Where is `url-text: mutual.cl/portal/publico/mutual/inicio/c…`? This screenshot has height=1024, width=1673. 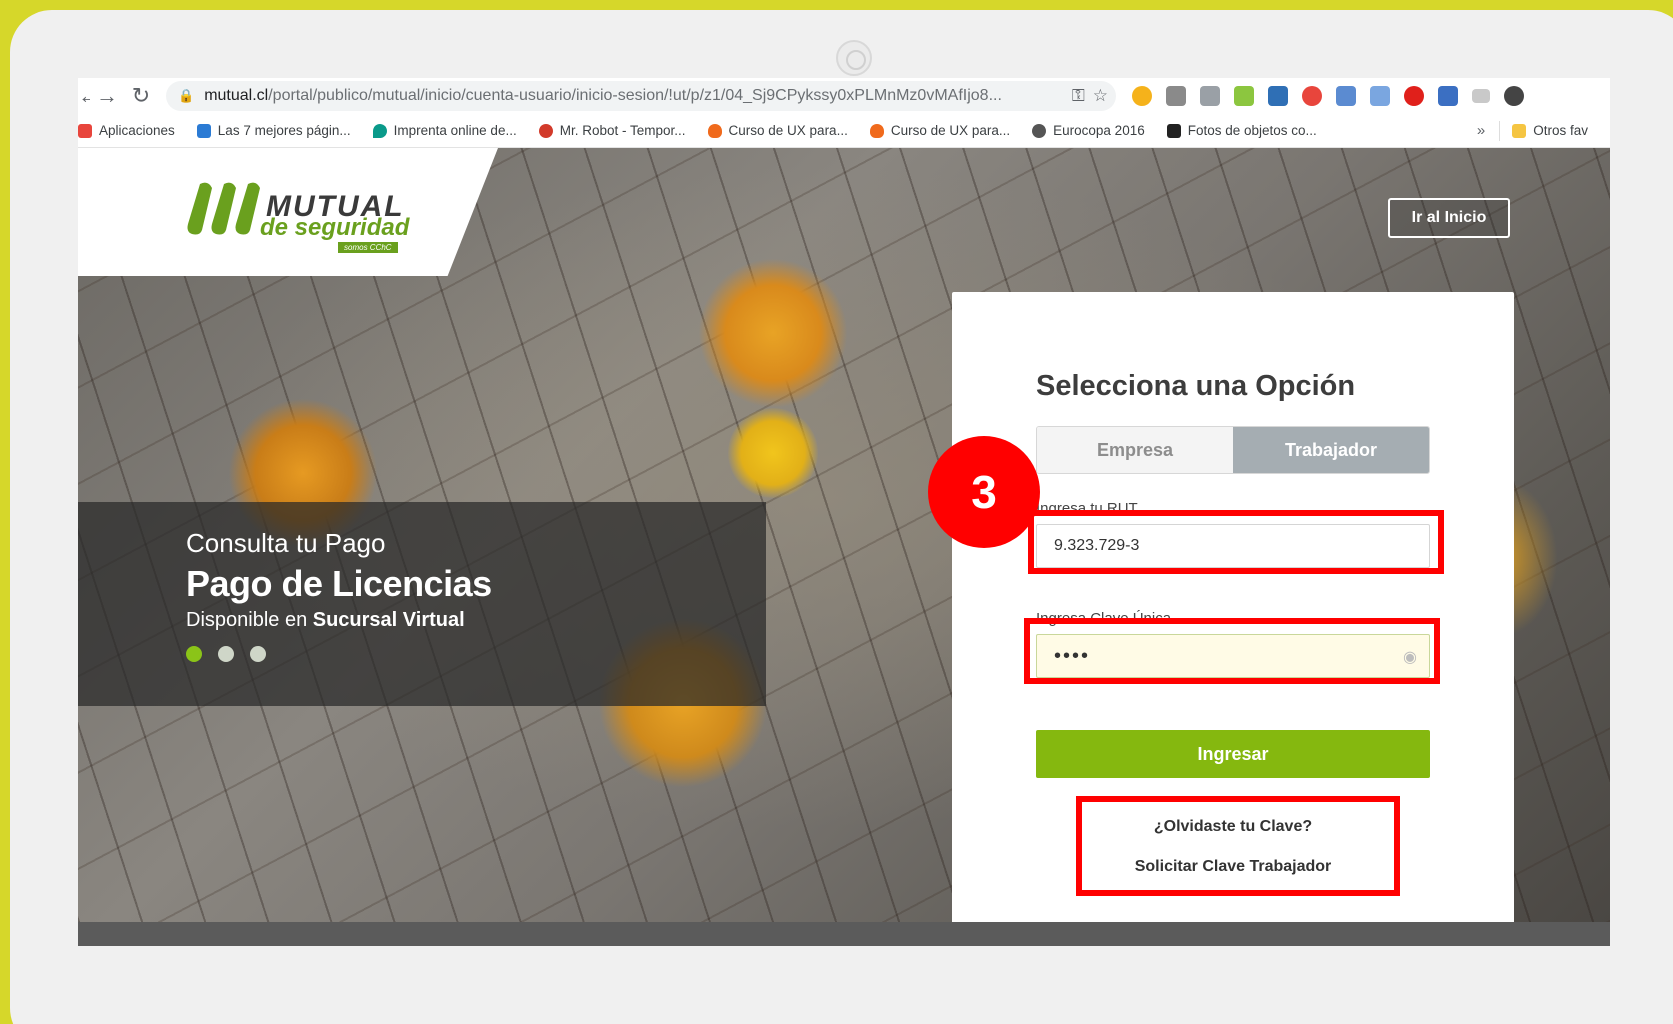 url-text: mutual.cl/portal/publico/mutual/inicio/c… is located at coordinates (603, 95).